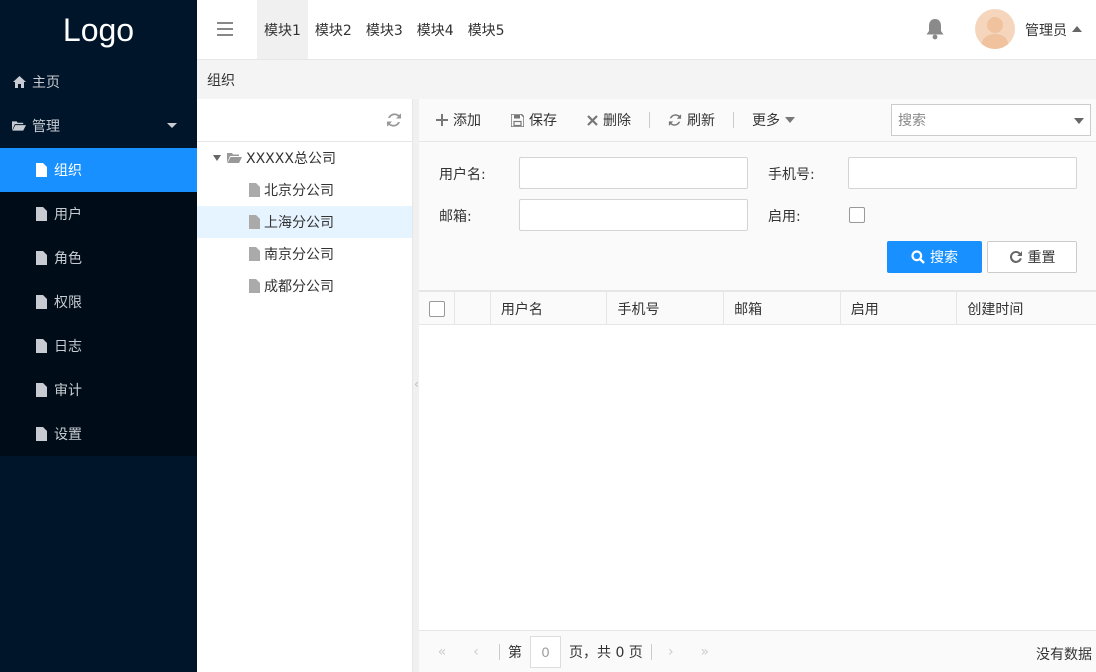 This screenshot has height=672, width=1096. Describe the element at coordinates (609, 120) in the screenshot. I see `delete-button: 删除` at that location.